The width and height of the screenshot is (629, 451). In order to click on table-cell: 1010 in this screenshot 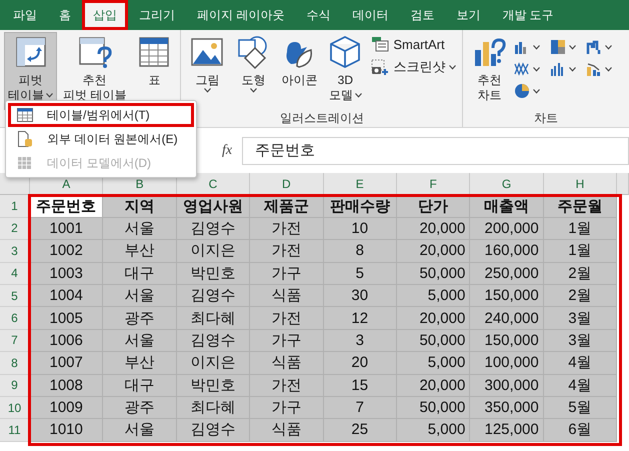, I will do `click(67, 430)`.